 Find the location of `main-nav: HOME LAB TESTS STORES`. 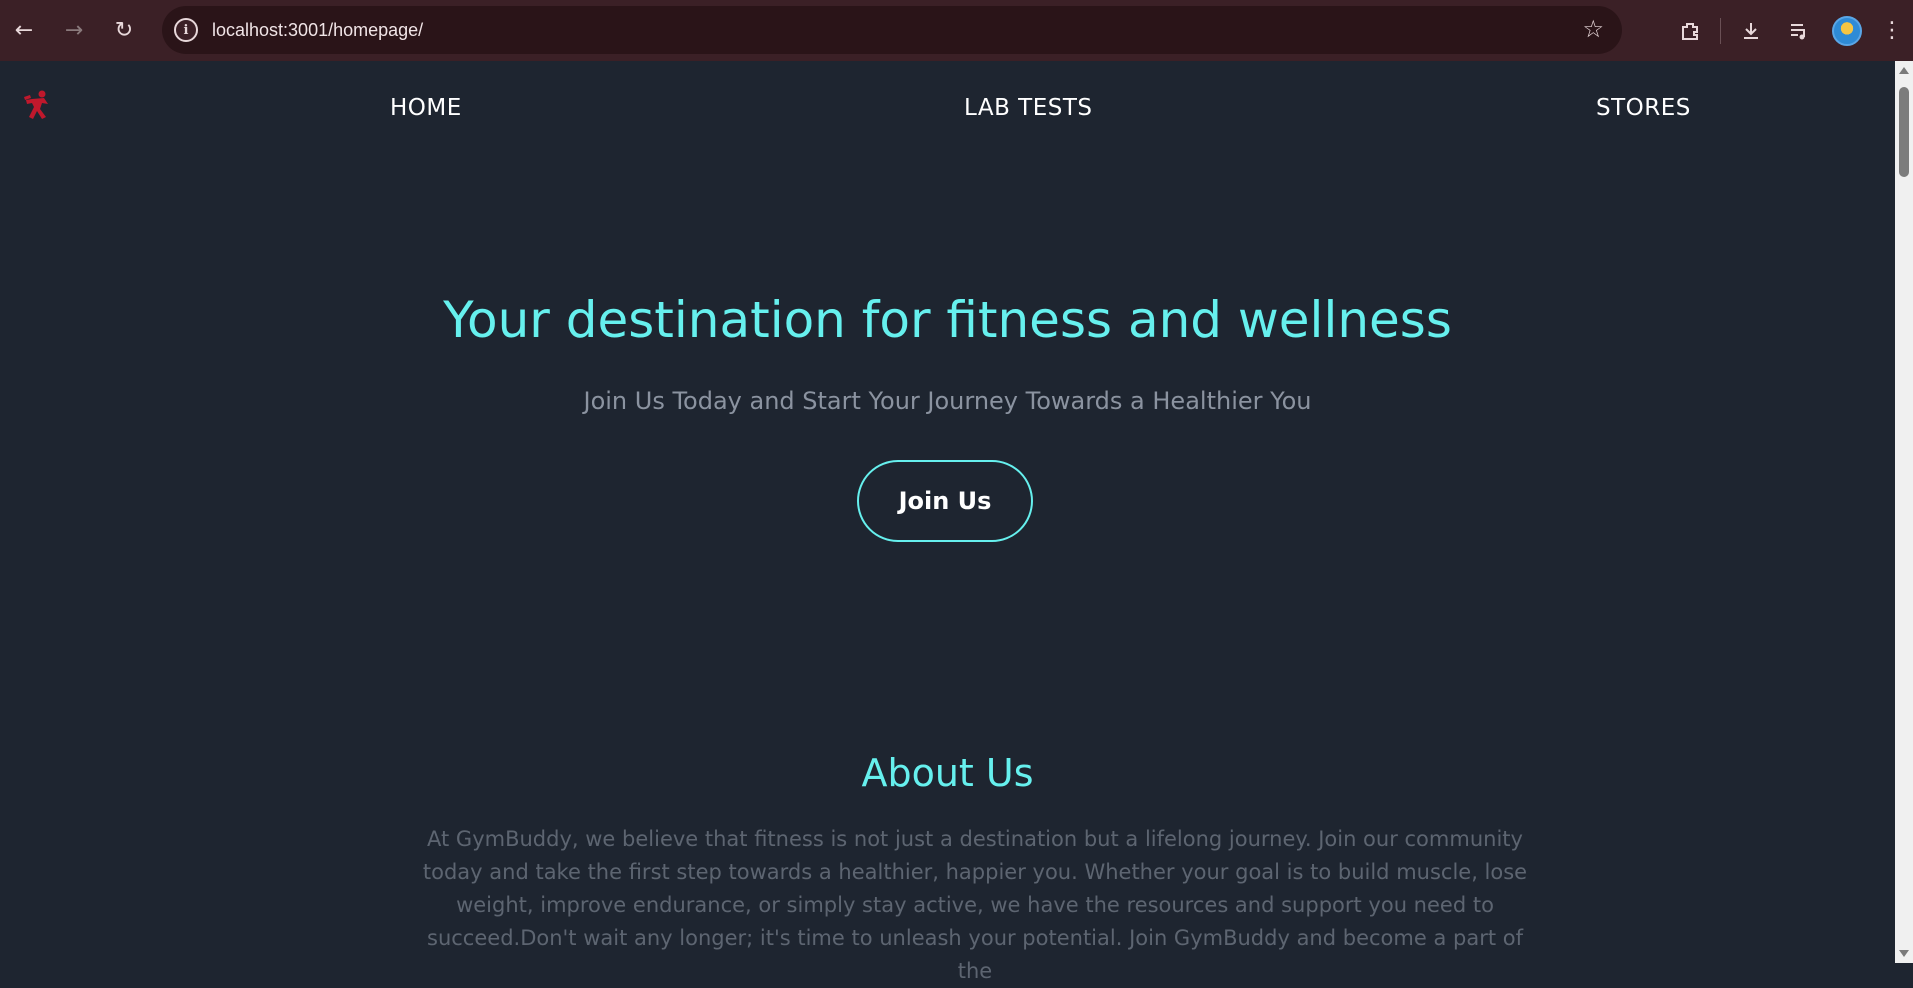

main-nav: HOME LAB TESTS STORES is located at coordinates (947, 110).